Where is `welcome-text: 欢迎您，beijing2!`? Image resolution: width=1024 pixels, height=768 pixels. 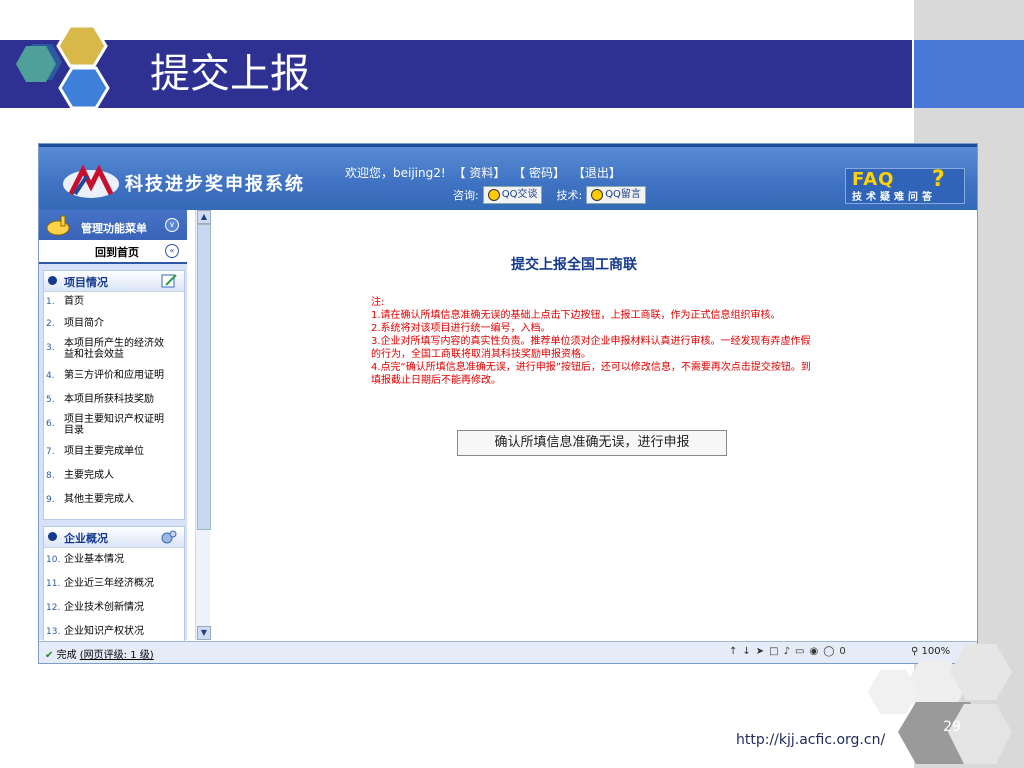
welcome-text: 欢迎您，beijing2! is located at coordinates (395, 173).